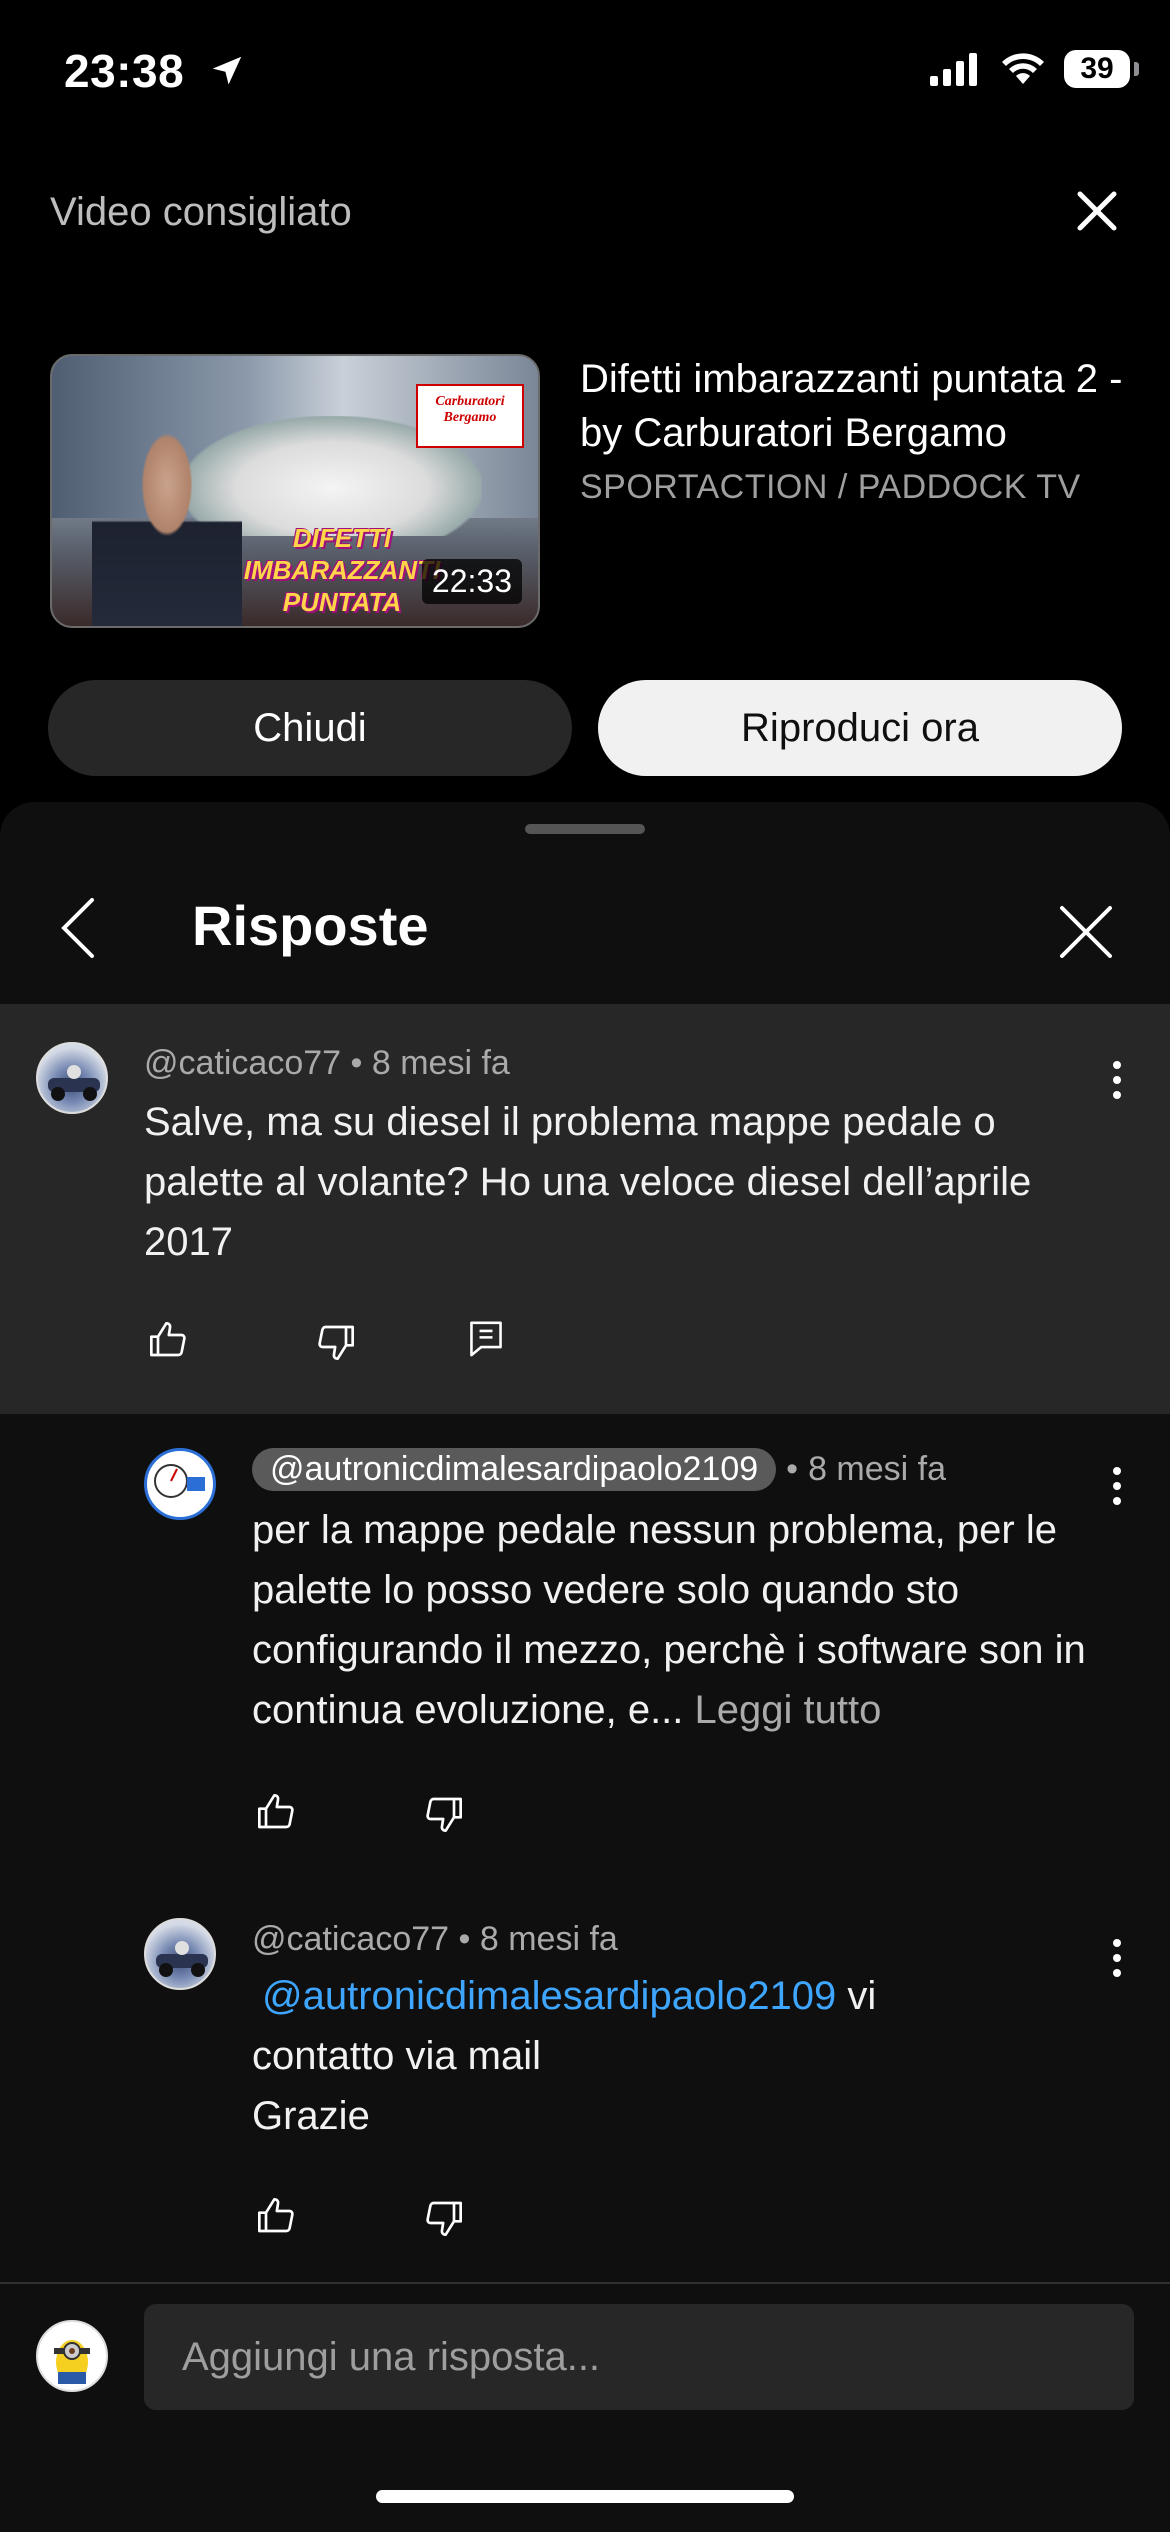  Describe the element at coordinates (1086, 932) in the screenshot. I see `close-sheet-icon` at that location.